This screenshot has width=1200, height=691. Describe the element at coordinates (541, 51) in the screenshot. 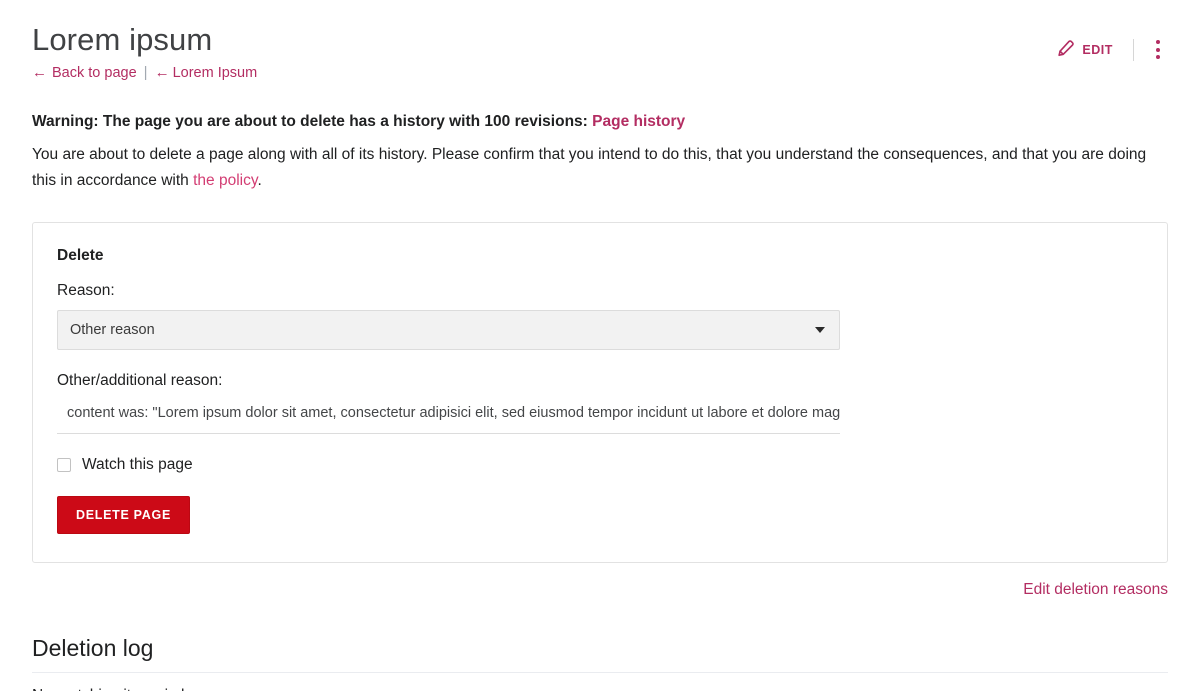

I see `title-block: Lorem ipsum ← Back to page | ← Lorem Ipsum` at that location.